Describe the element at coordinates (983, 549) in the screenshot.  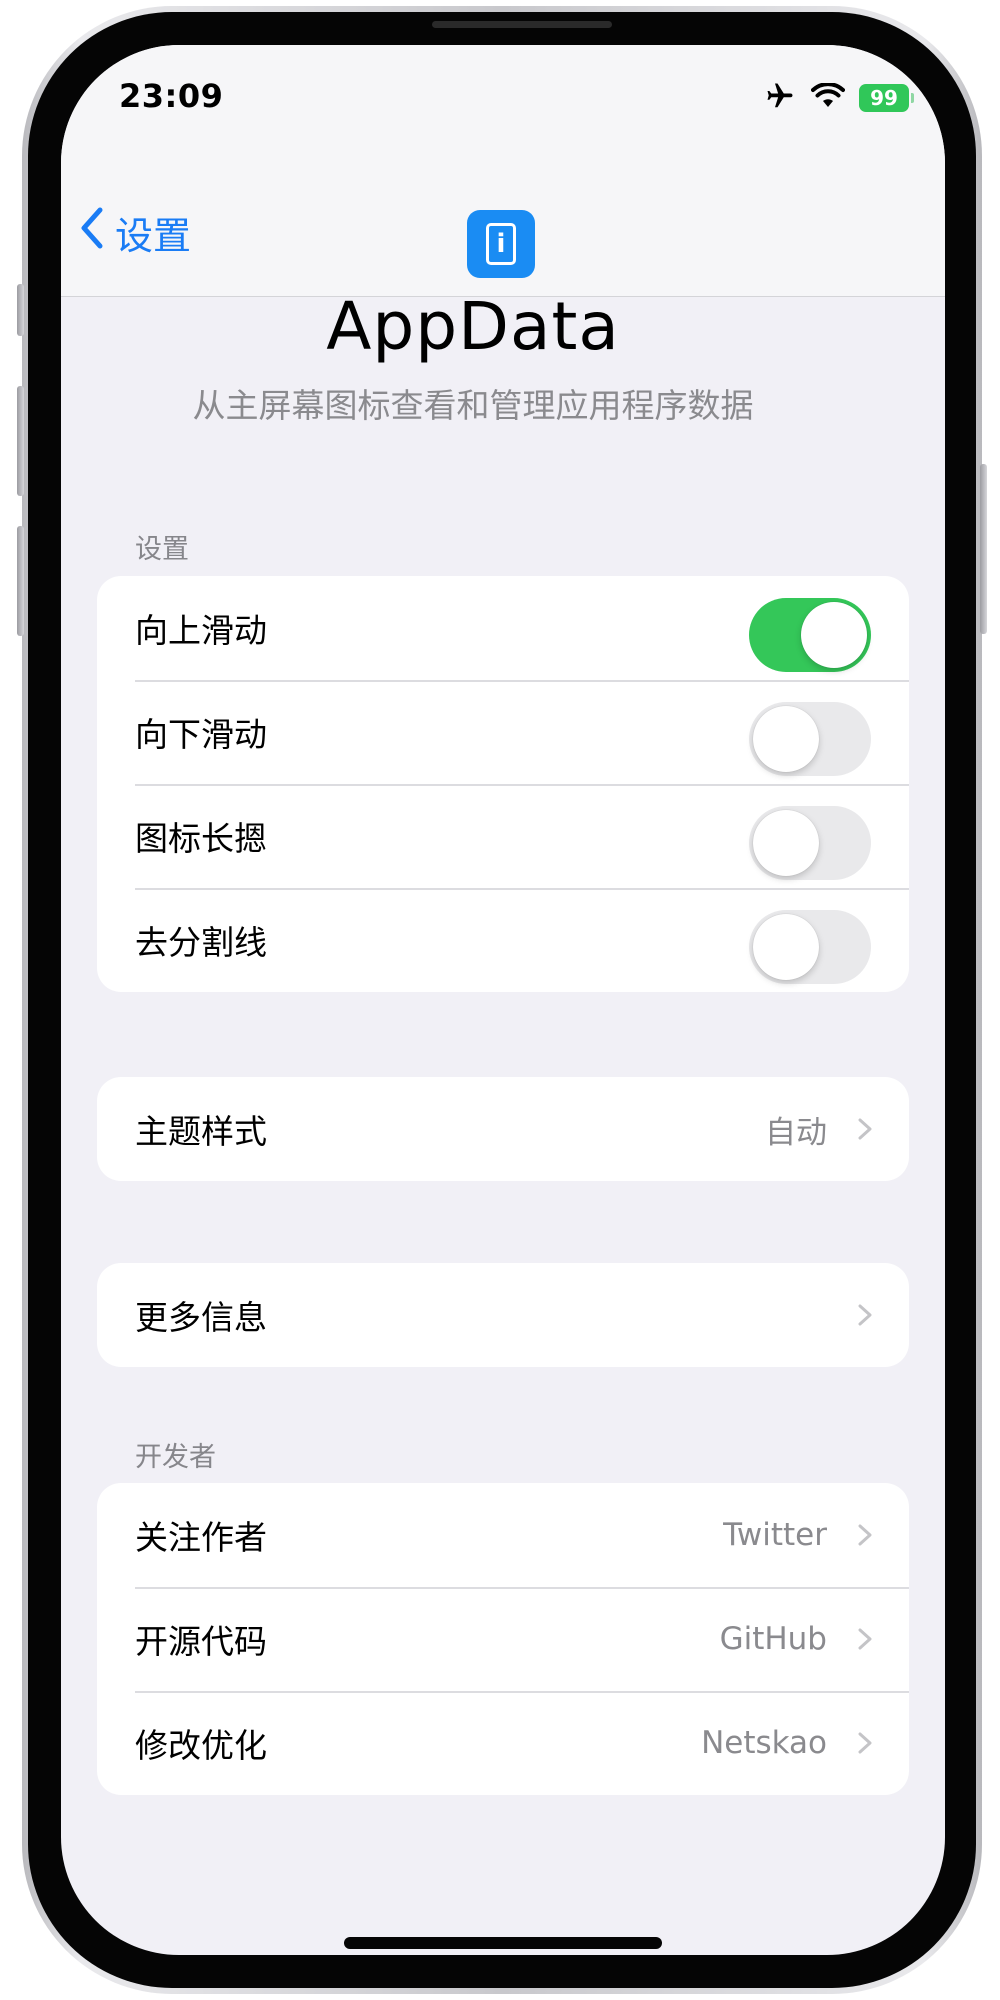
I see `power-button` at that location.